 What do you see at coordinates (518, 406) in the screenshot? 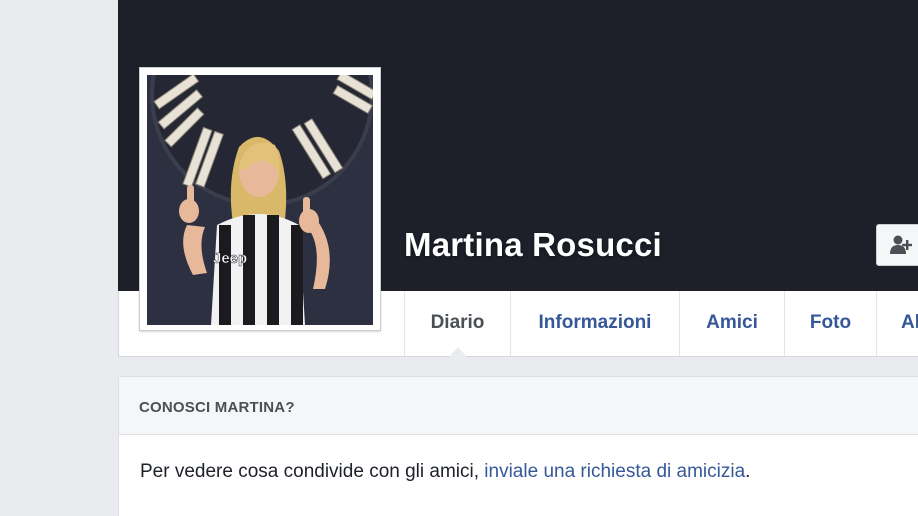
I see `card-header: CONOSCI MARTINA?` at bounding box center [518, 406].